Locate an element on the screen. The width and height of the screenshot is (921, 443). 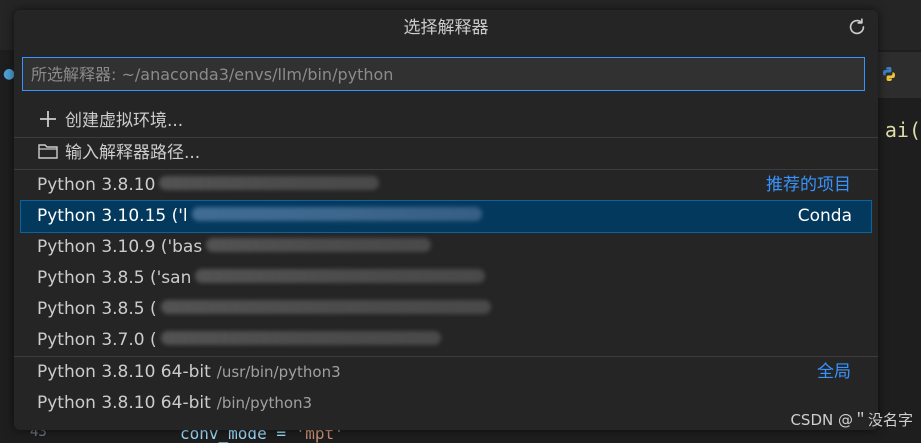
refresh-icon is located at coordinates (857, 27).